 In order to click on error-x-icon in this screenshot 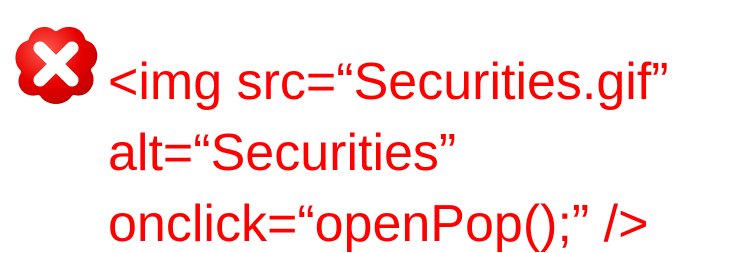, I will do `click(56, 63)`.